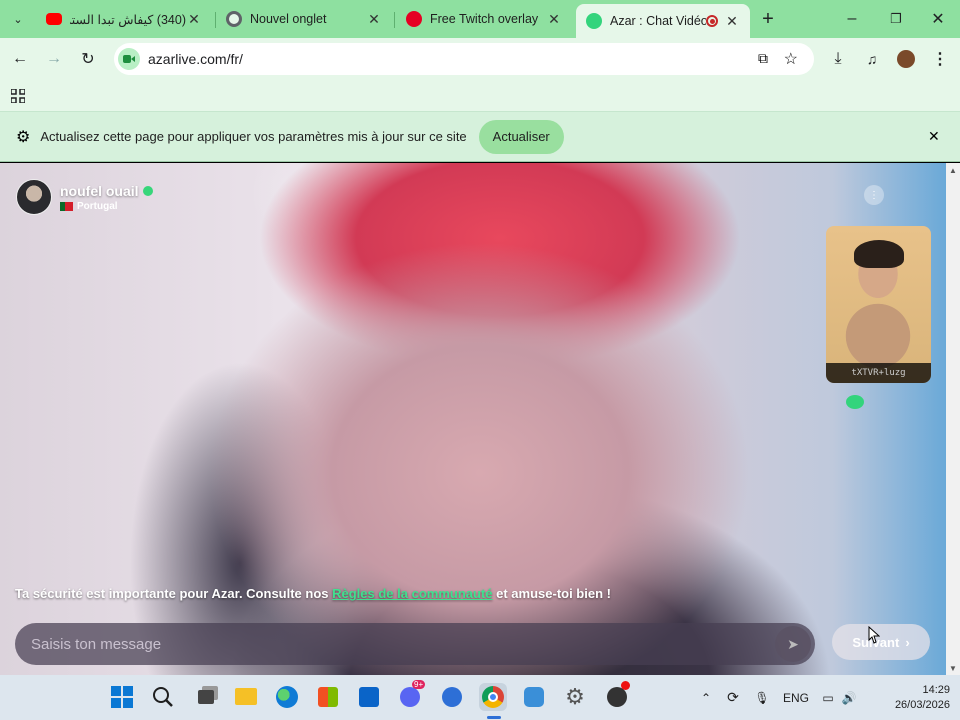  I want to click on page-scrollbar: ▲ ▼, so click(953, 419).